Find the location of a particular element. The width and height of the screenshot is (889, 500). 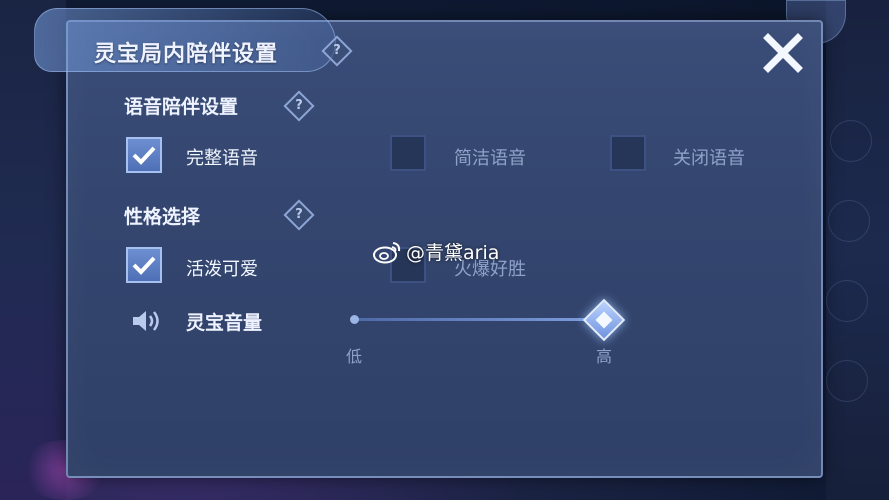

voice-simple-checkbox is located at coordinates (408, 153).